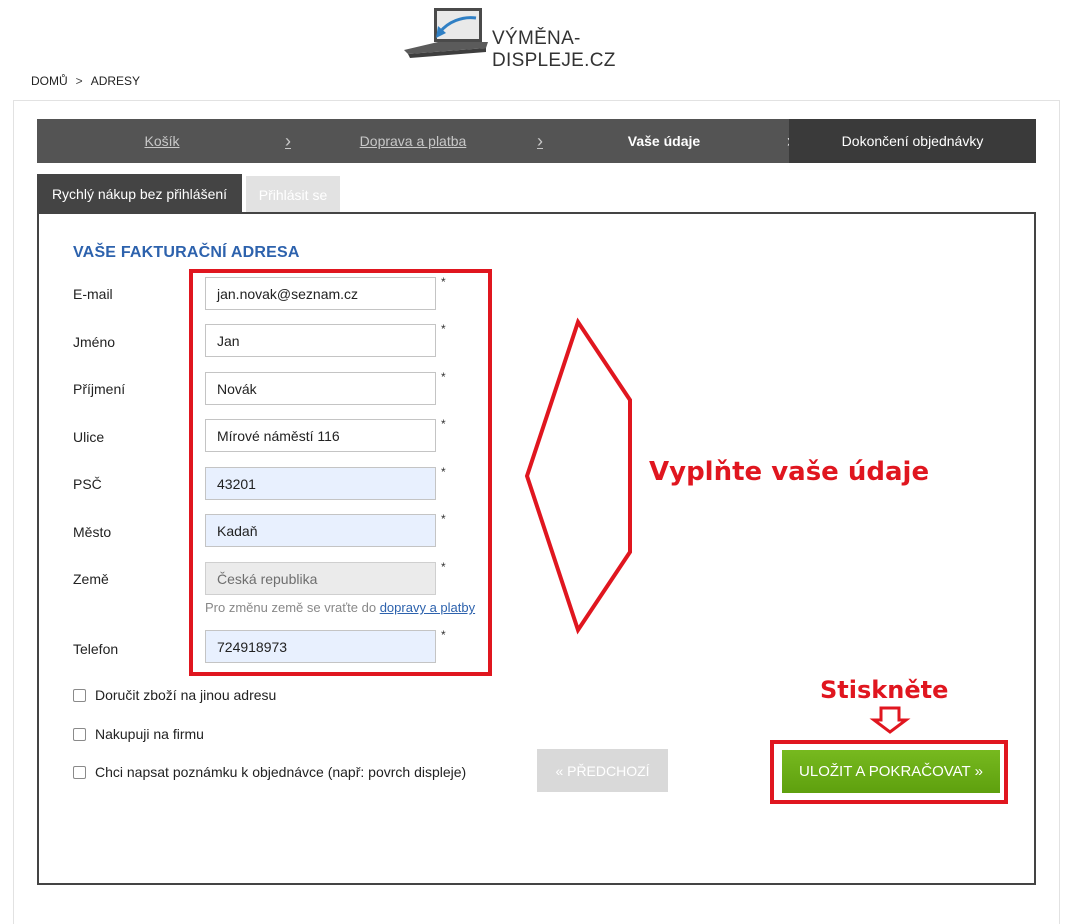 The width and height of the screenshot is (1082, 924). What do you see at coordinates (578, 476) in the screenshot?
I see `left-arrow-icon` at bounding box center [578, 476].